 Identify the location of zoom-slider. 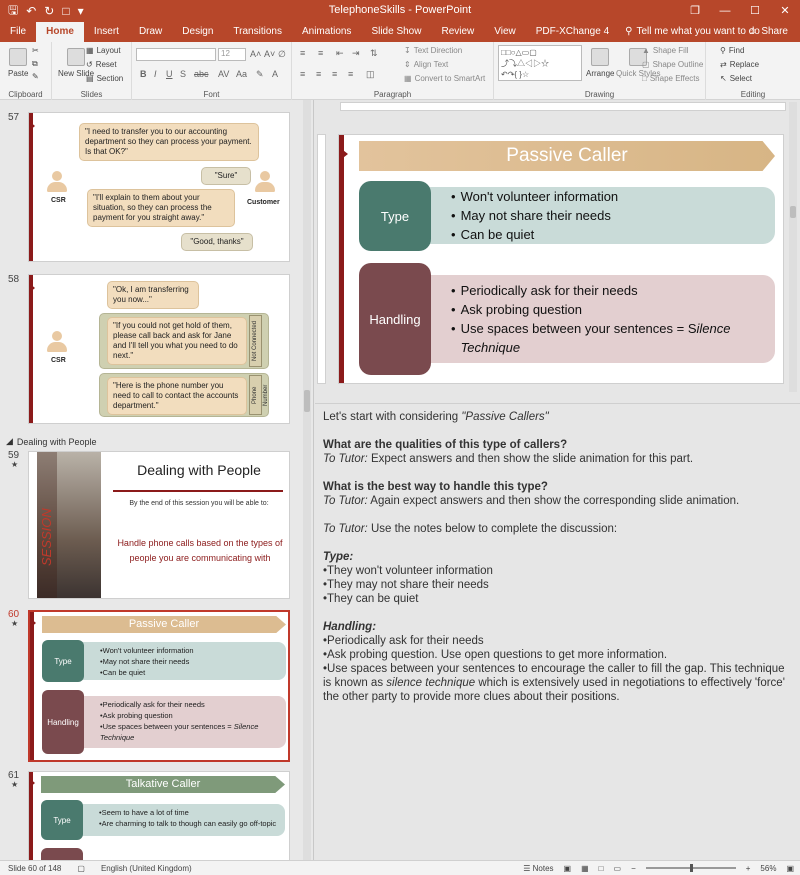
(690, 868).